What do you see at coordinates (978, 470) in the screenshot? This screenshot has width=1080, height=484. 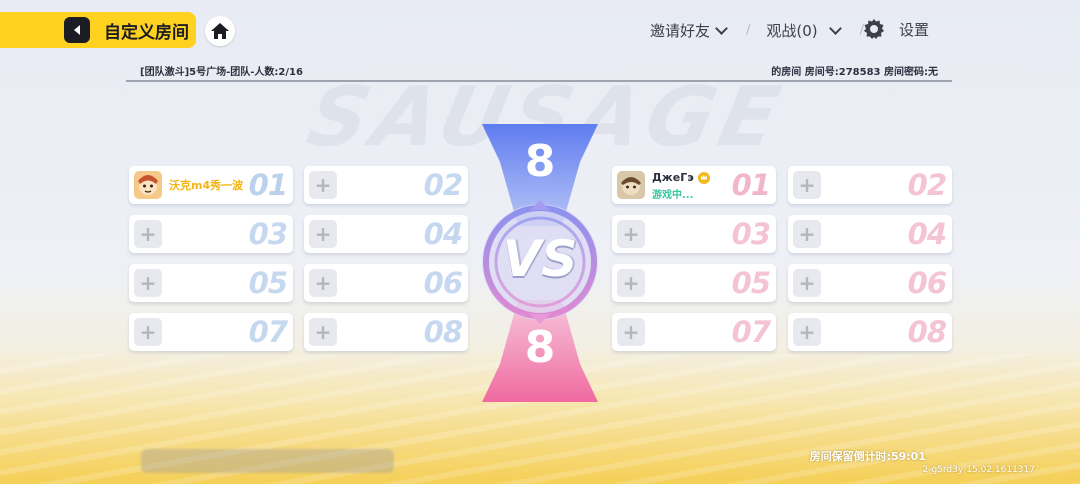 I see `version-label: 2-g5rd3y-15.02.1611317` at bounding box center [978, 470].